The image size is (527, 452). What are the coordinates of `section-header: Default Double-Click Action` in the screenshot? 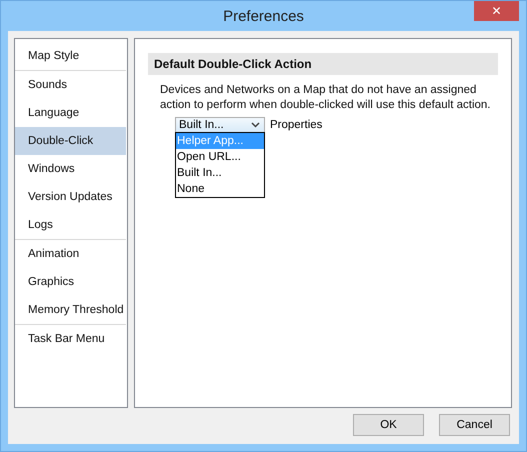 It's located at (323, 64).